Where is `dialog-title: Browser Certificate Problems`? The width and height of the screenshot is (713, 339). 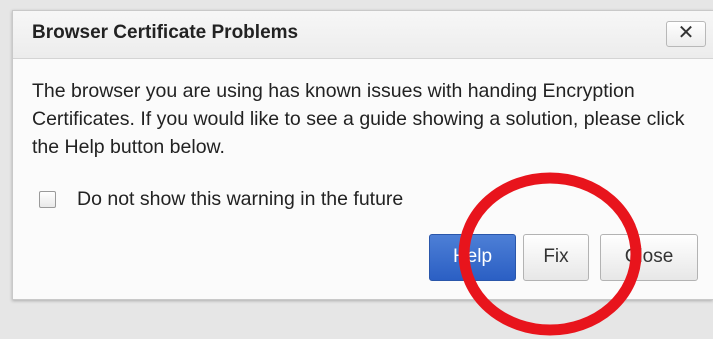
dialog-title: Browser Certificate Problems is located at coordinates (165, 32).